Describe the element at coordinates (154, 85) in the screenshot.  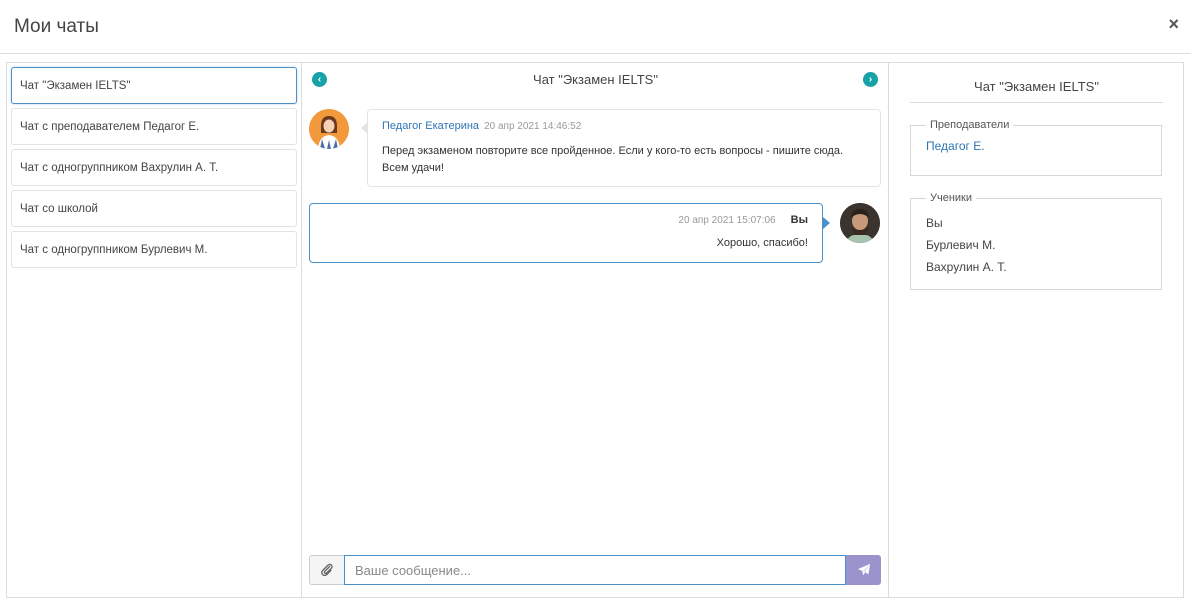
I see `chat-list-item: Чат "Экзамен IELTS"` at that location.